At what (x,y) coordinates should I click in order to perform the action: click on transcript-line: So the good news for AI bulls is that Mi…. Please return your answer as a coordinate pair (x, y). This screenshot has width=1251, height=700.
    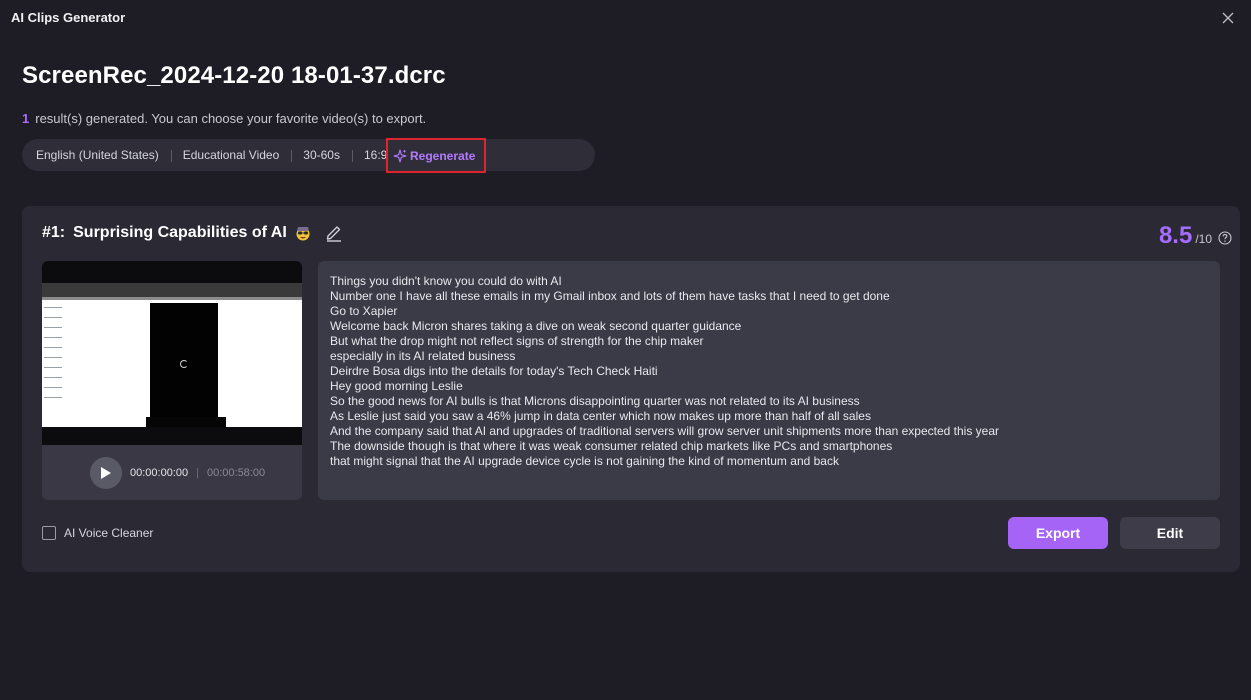
    Looking at the image, I should click on (595, 401).